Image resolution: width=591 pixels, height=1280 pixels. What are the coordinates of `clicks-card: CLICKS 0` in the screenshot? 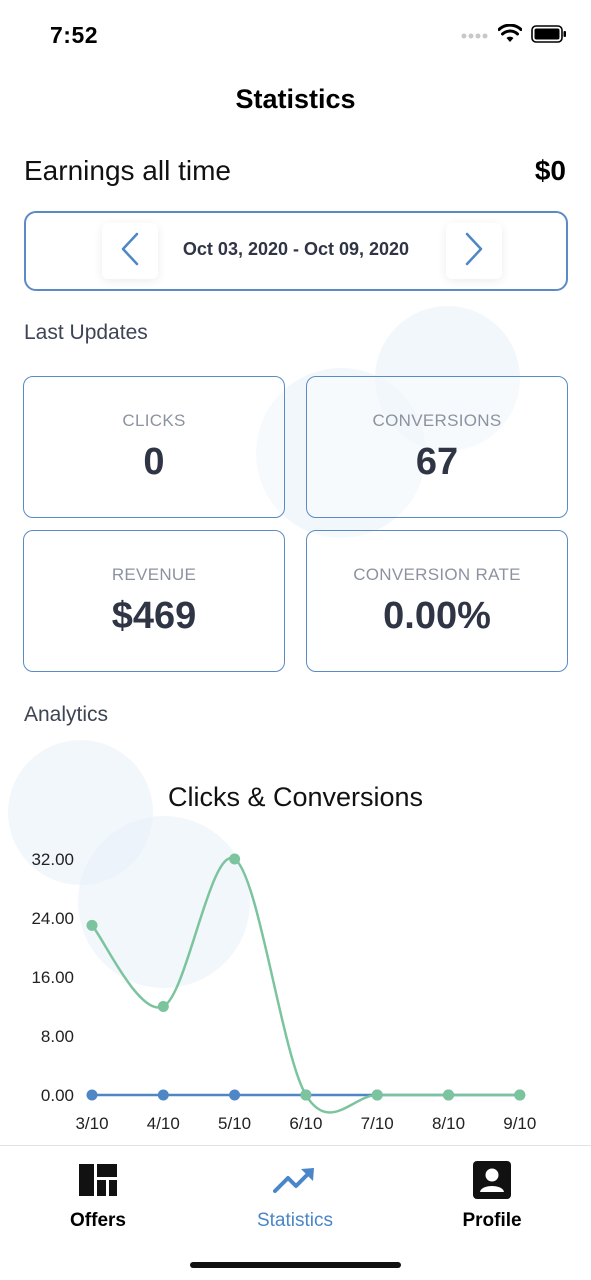 It's located at (154, 447).